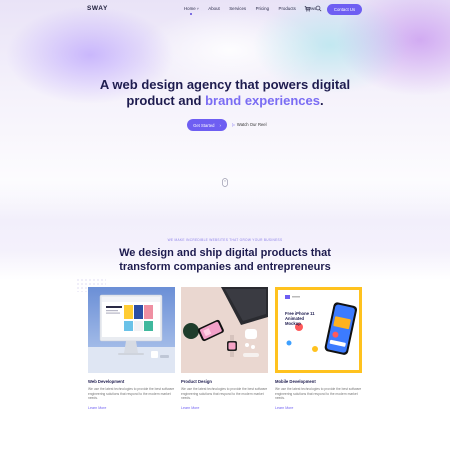 This screenshot has height=450, width=450. I want to click on play-icon: ▷, so click(233, 125).